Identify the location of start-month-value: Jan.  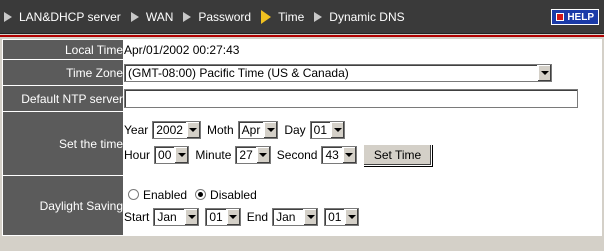
(167, 216).